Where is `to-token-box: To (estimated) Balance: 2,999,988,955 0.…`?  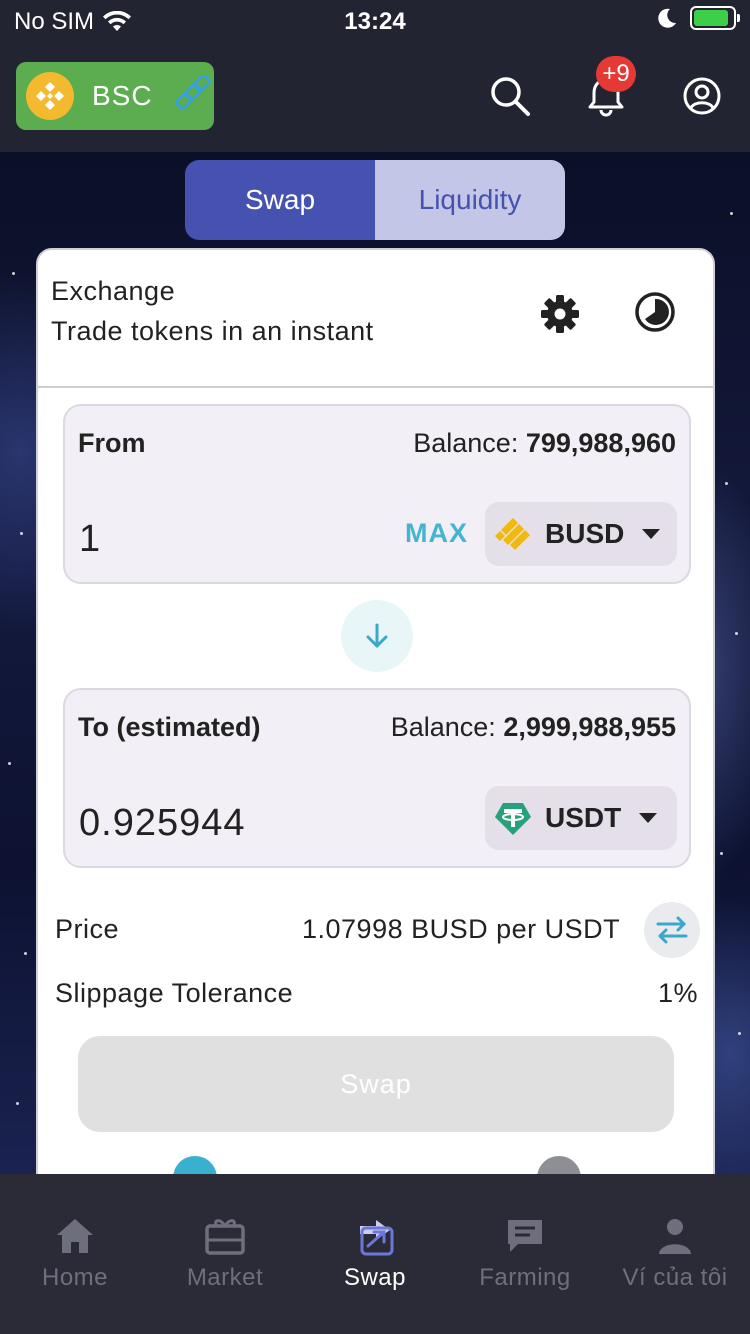
to-token-box: To (estimated) Balance: 2,999,988,955 0.… is located at coordinates (377, 778).